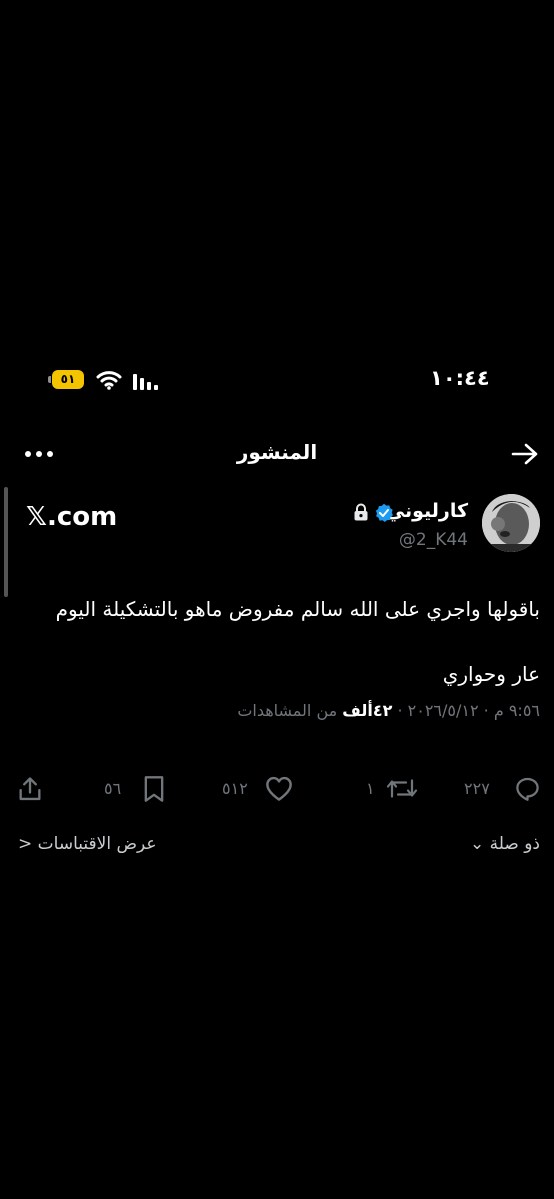 The width and height of the screenshot is (554, 1199). I want to click on tweet-meta: ٩:٥٦ م · ٢٠٢٦/٥/١٢ · ٤٢ألف من المشاهدات, so click(275, 710).